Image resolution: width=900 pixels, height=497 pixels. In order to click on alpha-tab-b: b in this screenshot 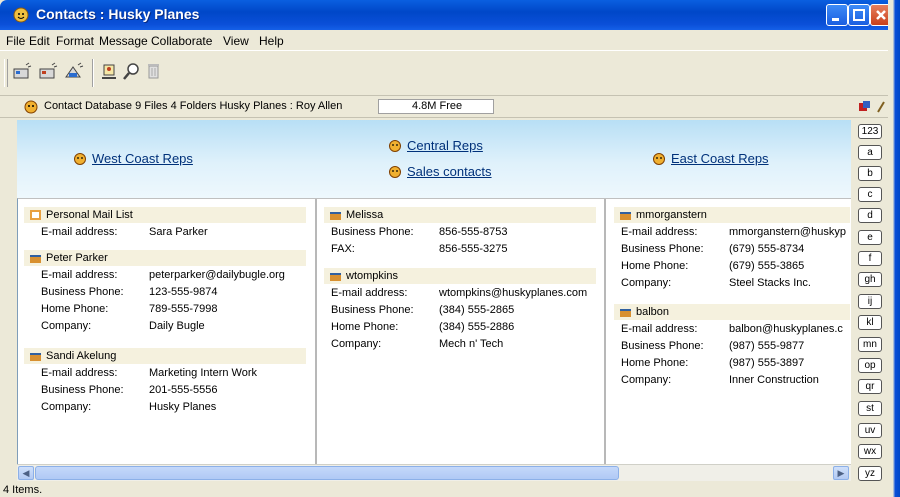, I will do `click(870, 173)`.